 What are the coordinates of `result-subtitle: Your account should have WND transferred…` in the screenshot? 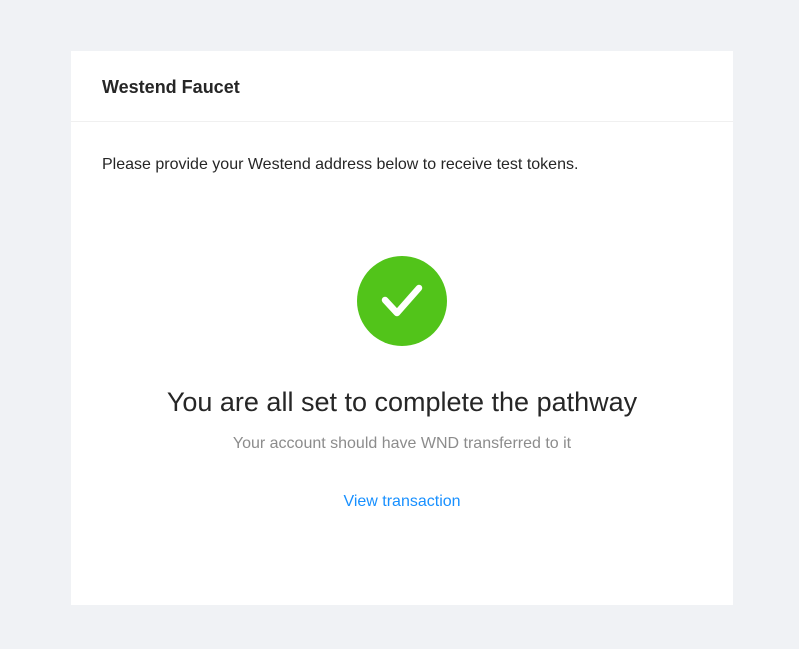 It's located at (402, 443).